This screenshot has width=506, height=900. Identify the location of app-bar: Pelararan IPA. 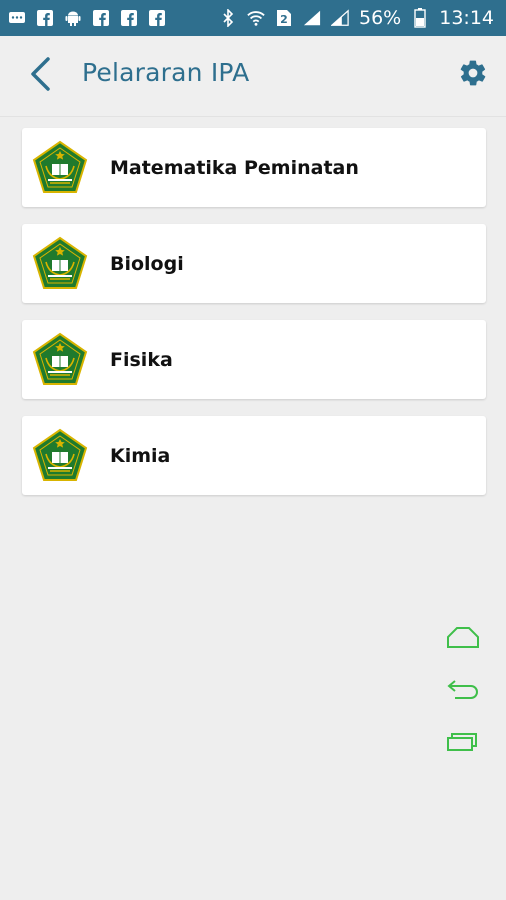
(253, 76).